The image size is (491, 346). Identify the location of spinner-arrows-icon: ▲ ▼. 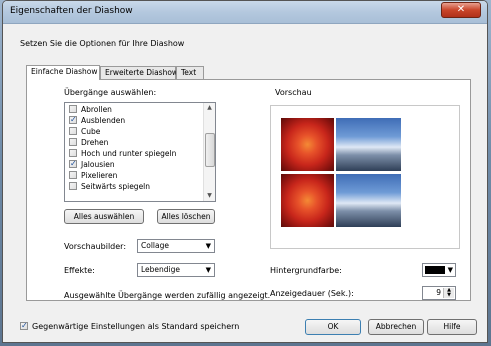
(448, 293).